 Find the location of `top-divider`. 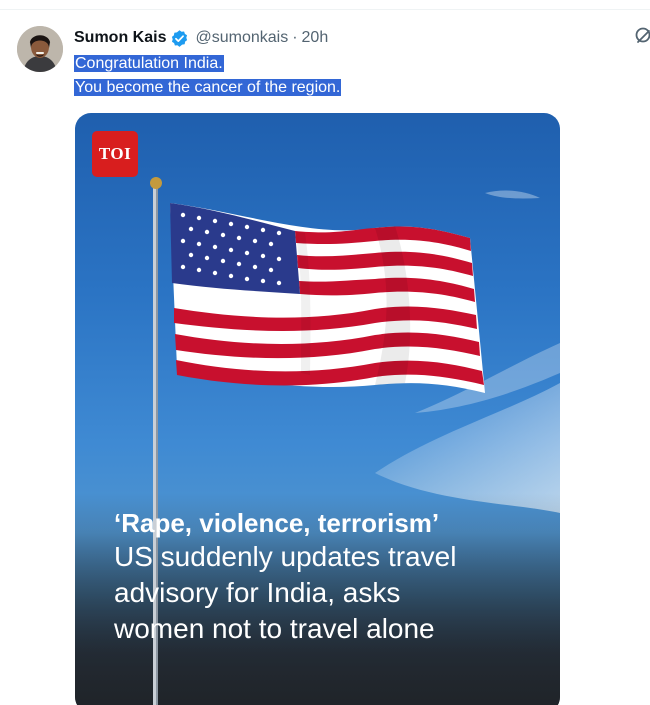

top-divider is located at coordinates (325, 5).